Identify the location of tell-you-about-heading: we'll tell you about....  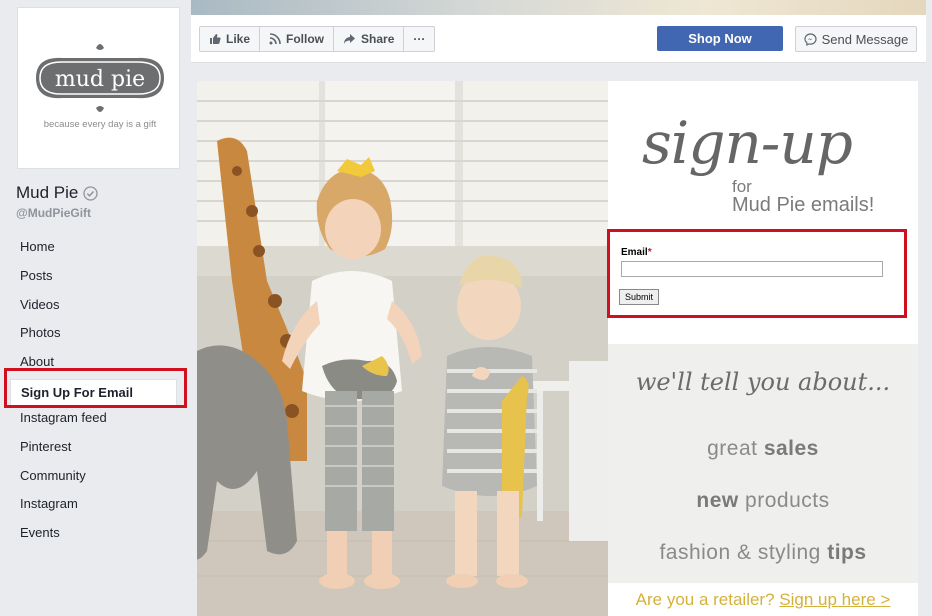
(763, 382).